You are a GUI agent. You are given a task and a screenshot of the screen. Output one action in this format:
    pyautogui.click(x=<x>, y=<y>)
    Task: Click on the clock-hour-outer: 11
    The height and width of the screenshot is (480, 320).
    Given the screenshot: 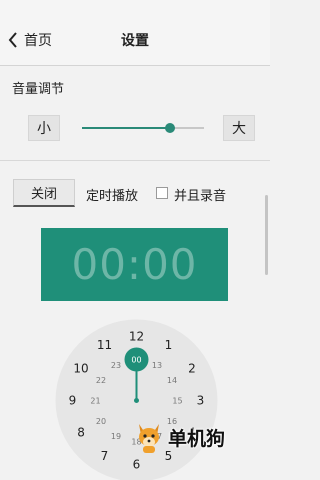 What is the action you would take?
    pyautogui.click(x=104, y=345)
    